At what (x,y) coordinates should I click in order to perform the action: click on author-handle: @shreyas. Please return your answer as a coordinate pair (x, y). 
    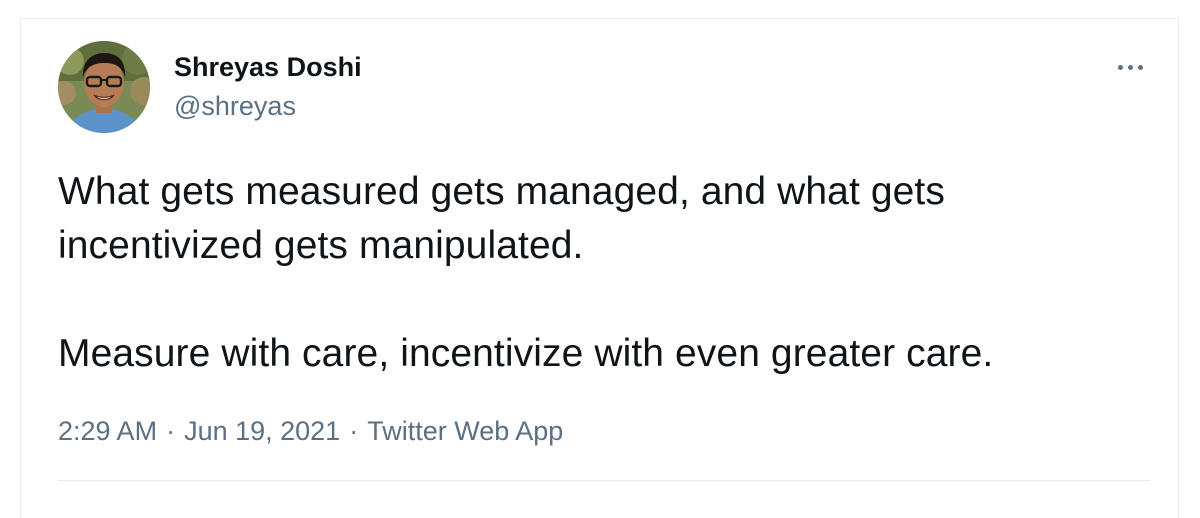
    Looking at the image, I should click on (235, 106).